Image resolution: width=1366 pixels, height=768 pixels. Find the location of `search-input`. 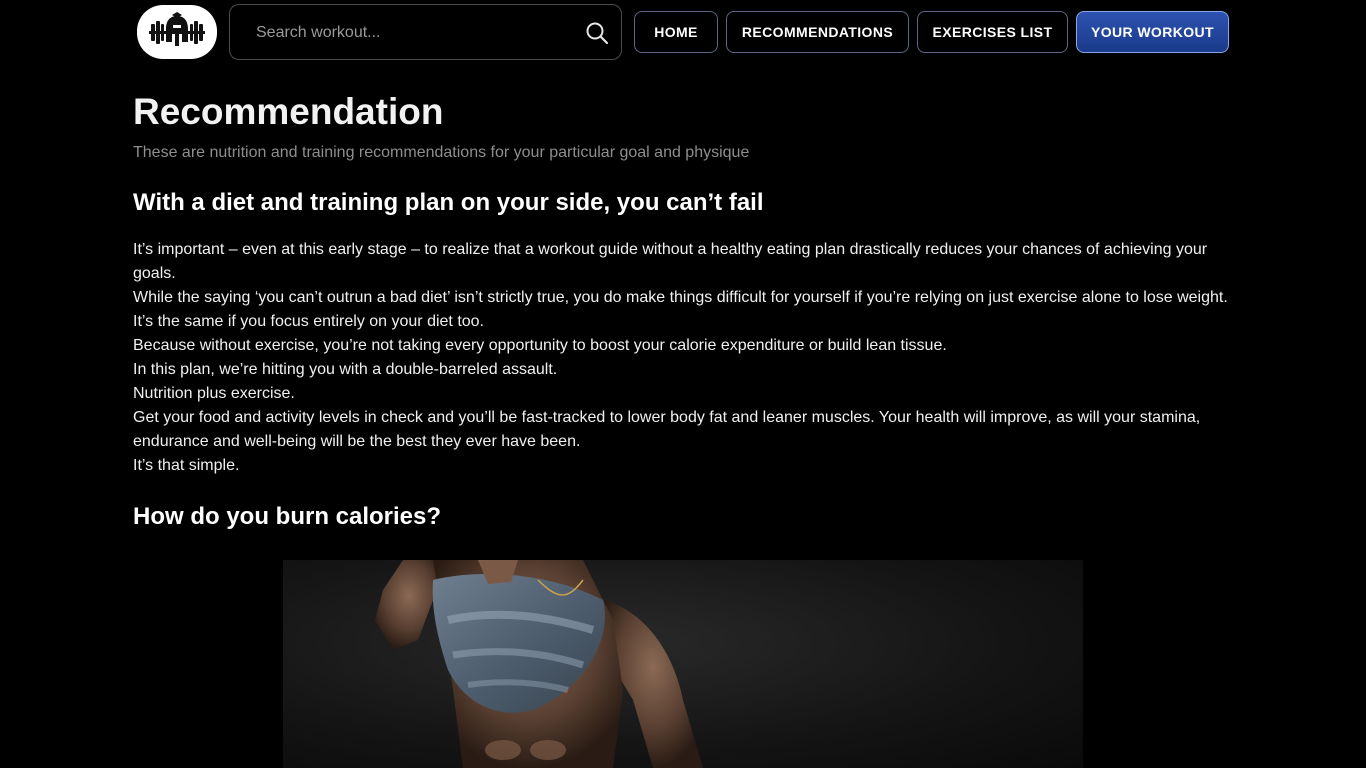

search-input is located at coordinates (416, 33).